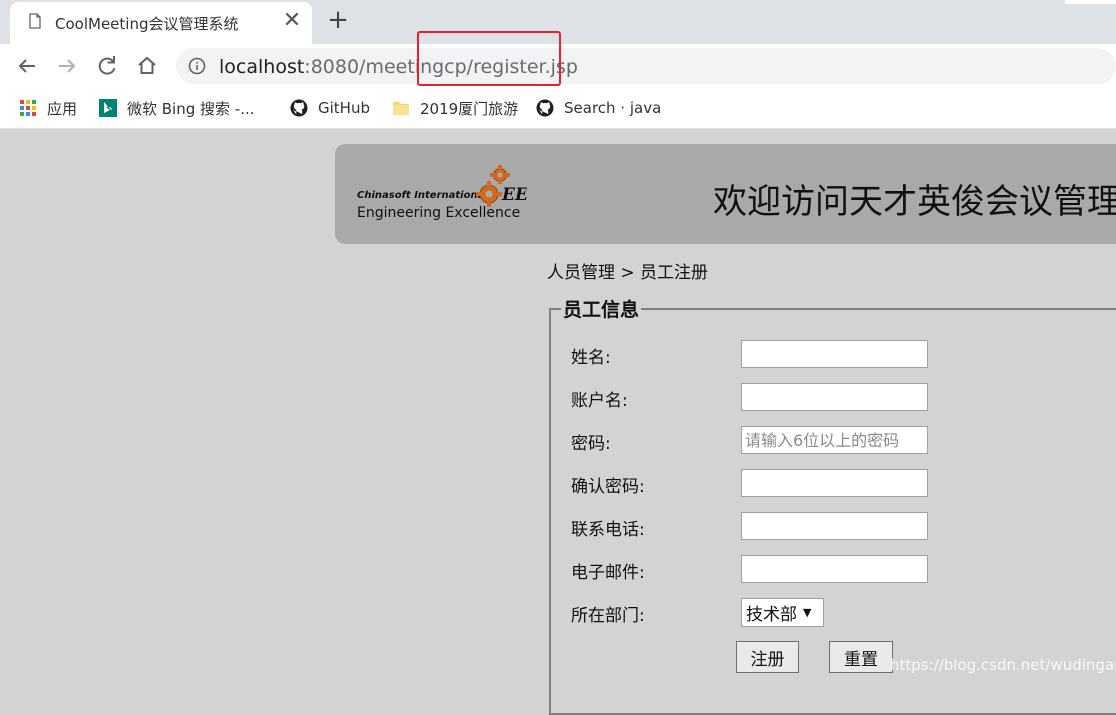  I want to click on bookmark-search-java: Search · java, so click(598, 108).